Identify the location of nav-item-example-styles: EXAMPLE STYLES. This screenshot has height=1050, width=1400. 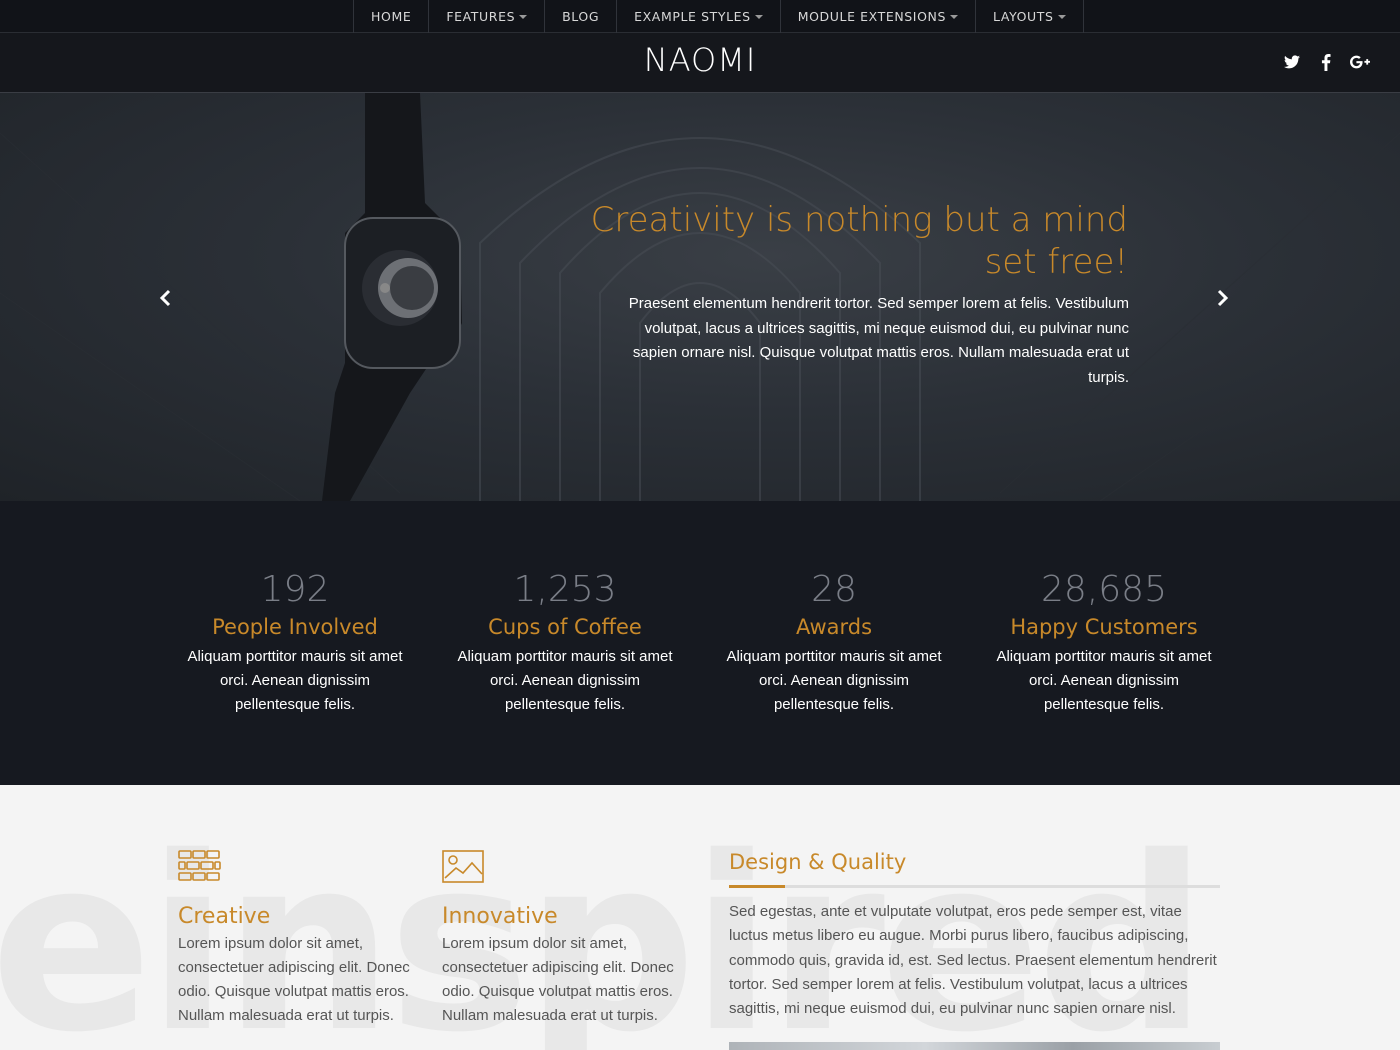
(699, 16).